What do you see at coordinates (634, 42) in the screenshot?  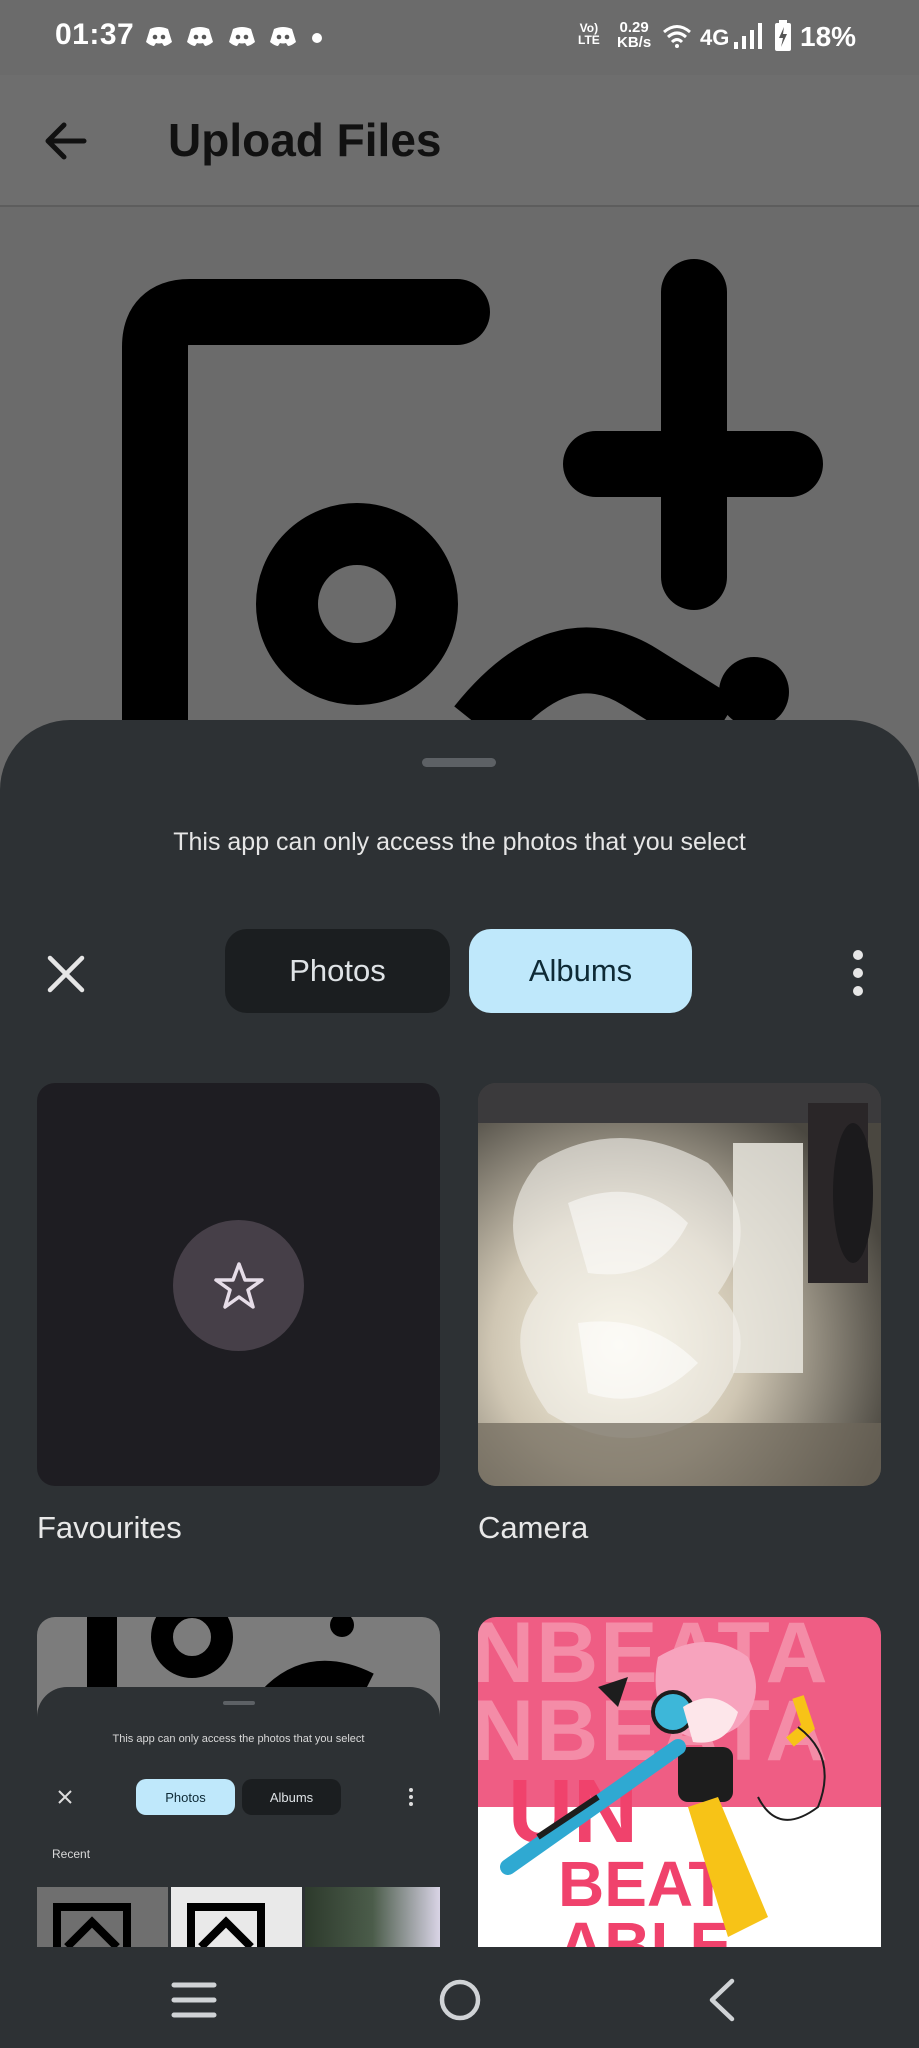 I see `speed-unit: KB/s` at bounding box center [634, 42].